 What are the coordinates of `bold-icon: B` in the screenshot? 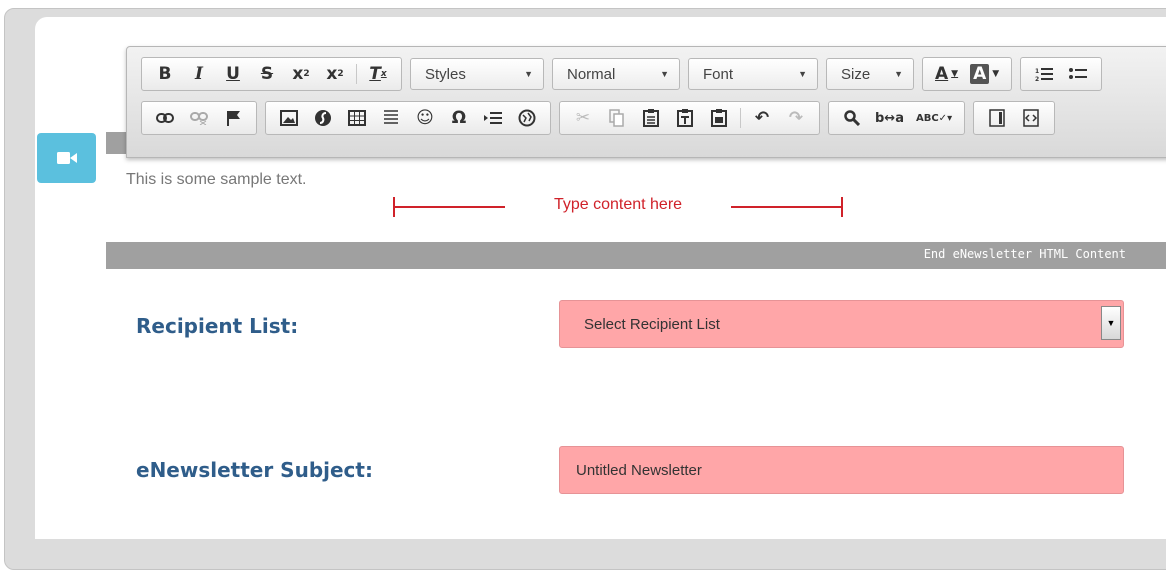 It's located at (165, 74).